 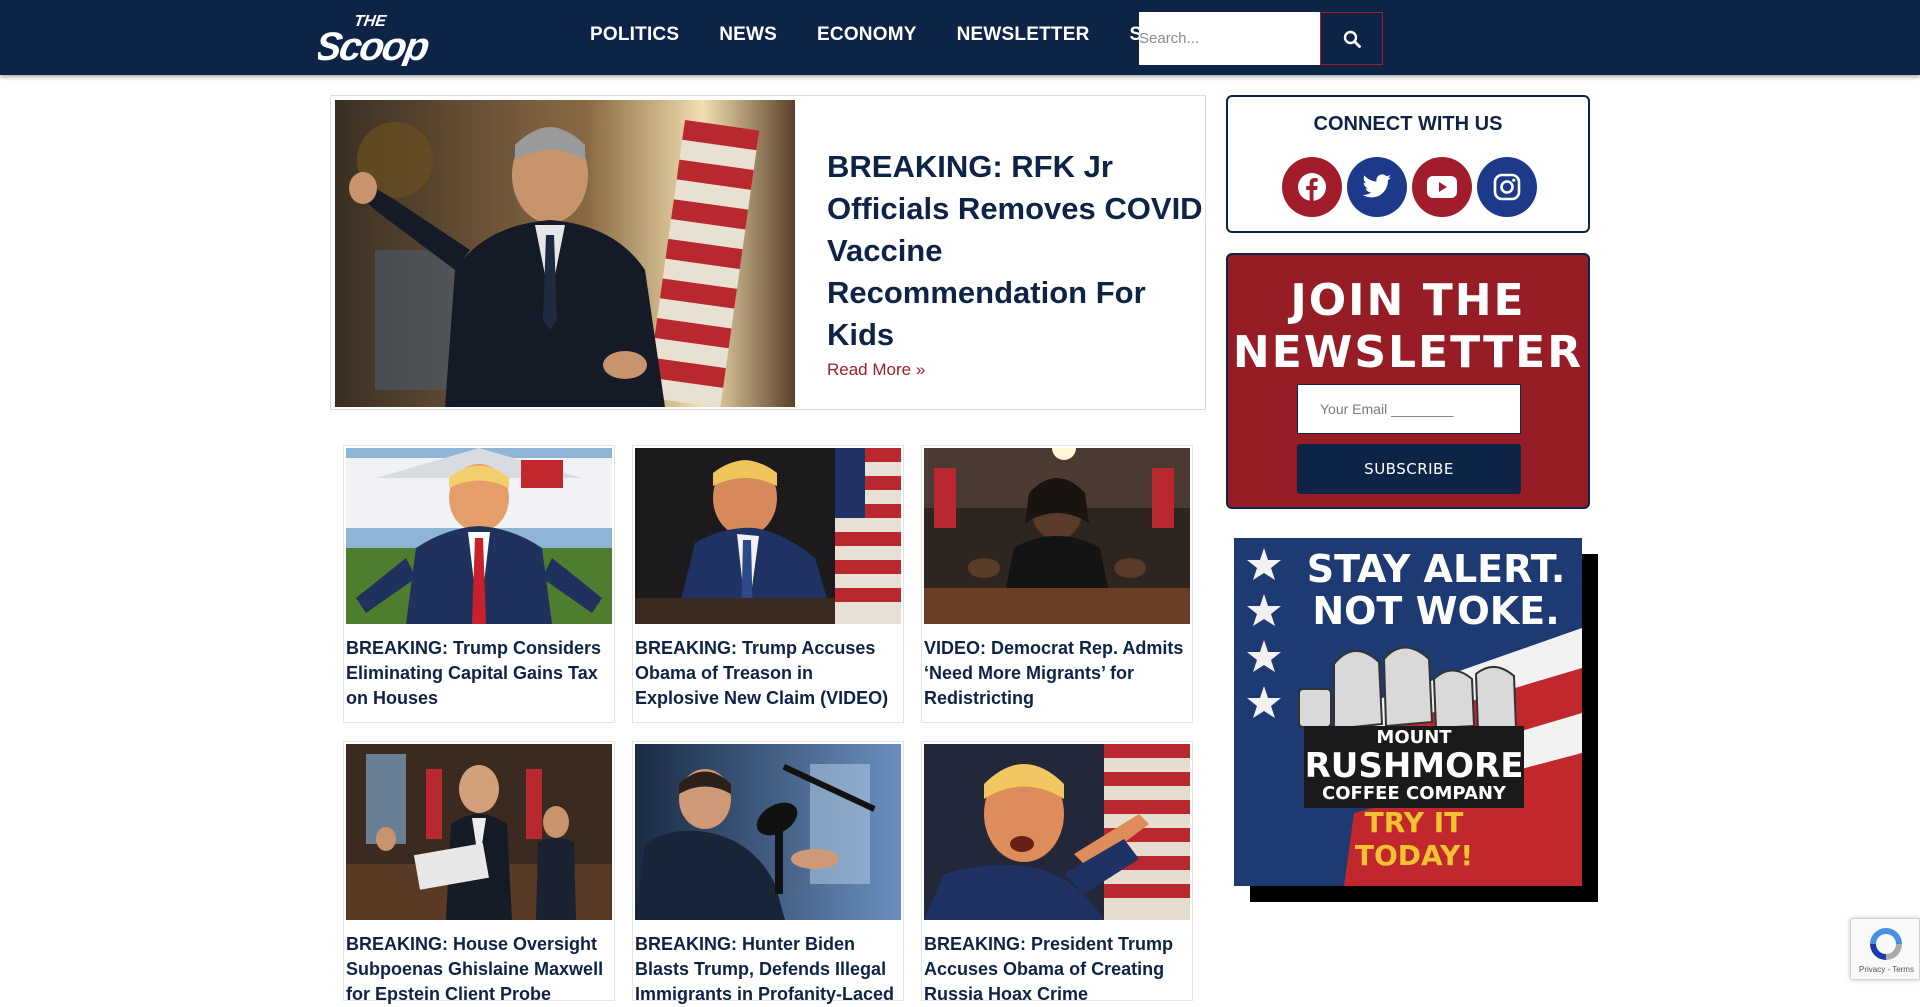 What do you see at coordinates (1229, 38) in the screenshot?
I see `search-input` at bounding box center [1229, 38].